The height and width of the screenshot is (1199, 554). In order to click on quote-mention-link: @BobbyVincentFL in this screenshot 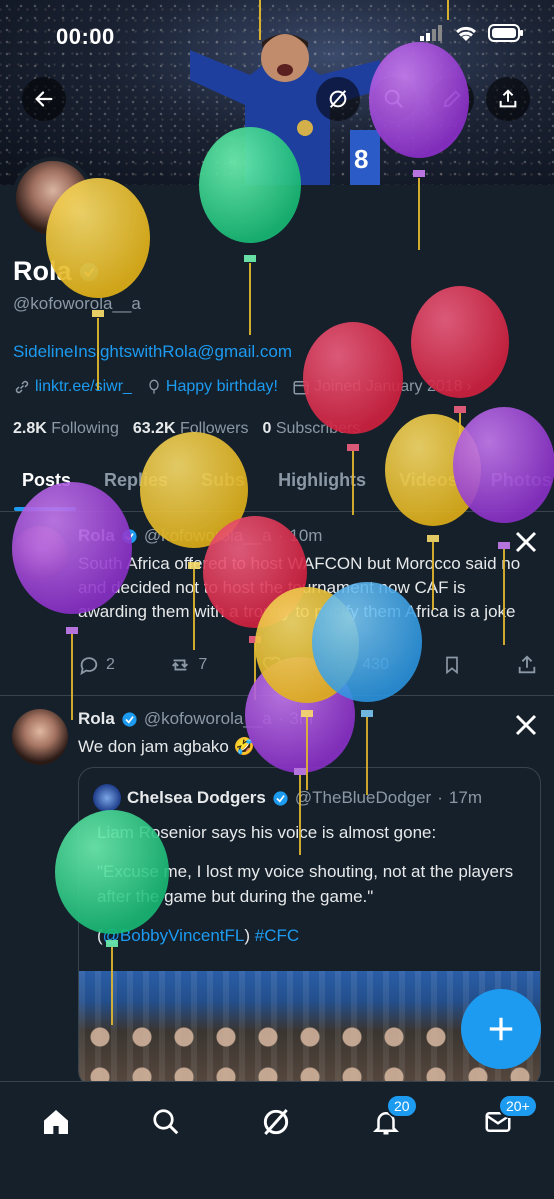, I will do `click(174, 935)`.